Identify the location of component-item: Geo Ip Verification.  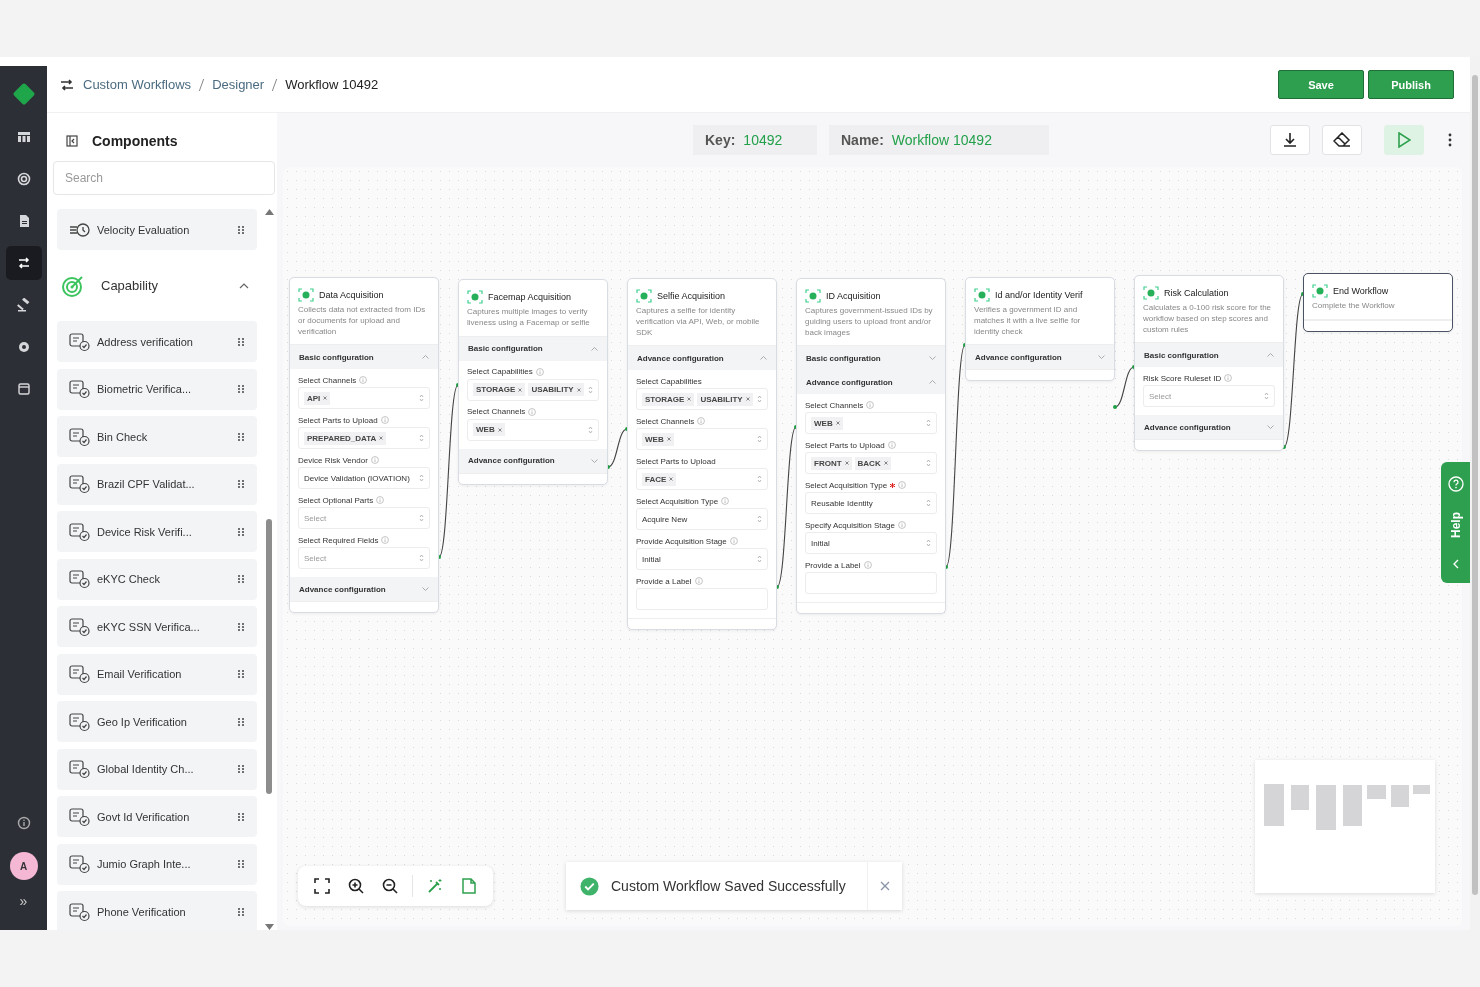
(157, 721).